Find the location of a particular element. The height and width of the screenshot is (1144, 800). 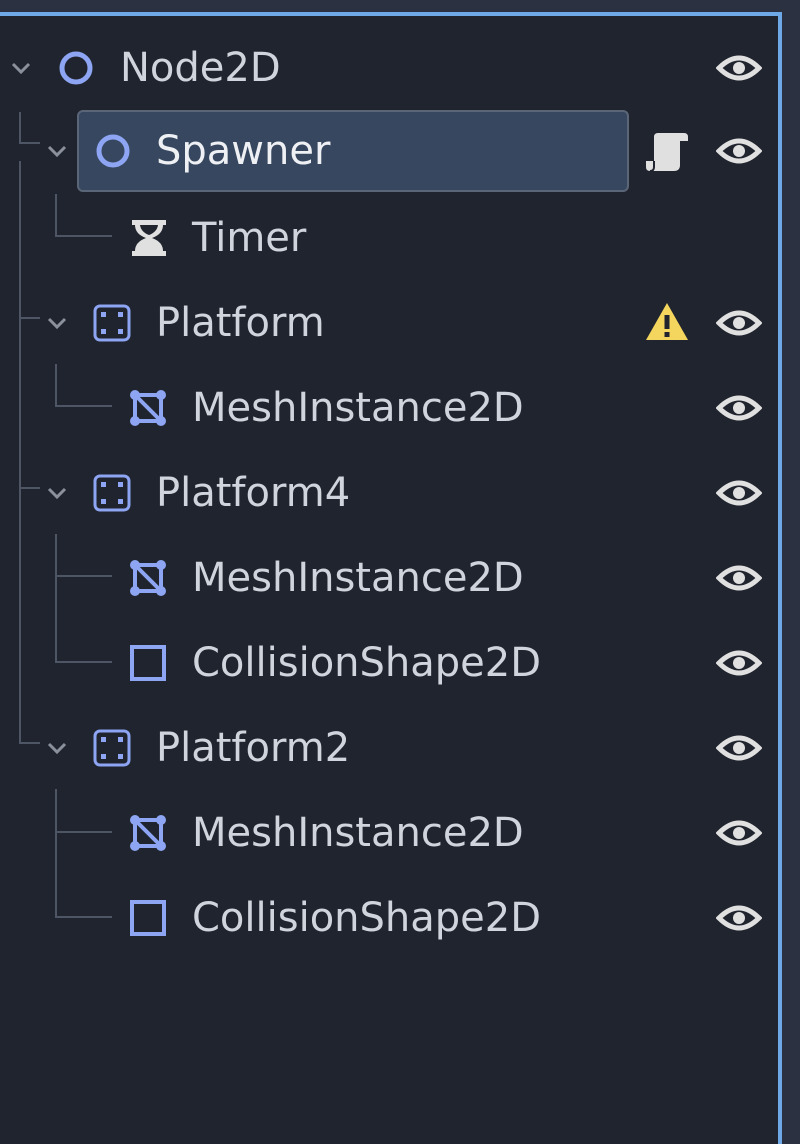

node-label: Platform2 is located at coordinates (253, 748).